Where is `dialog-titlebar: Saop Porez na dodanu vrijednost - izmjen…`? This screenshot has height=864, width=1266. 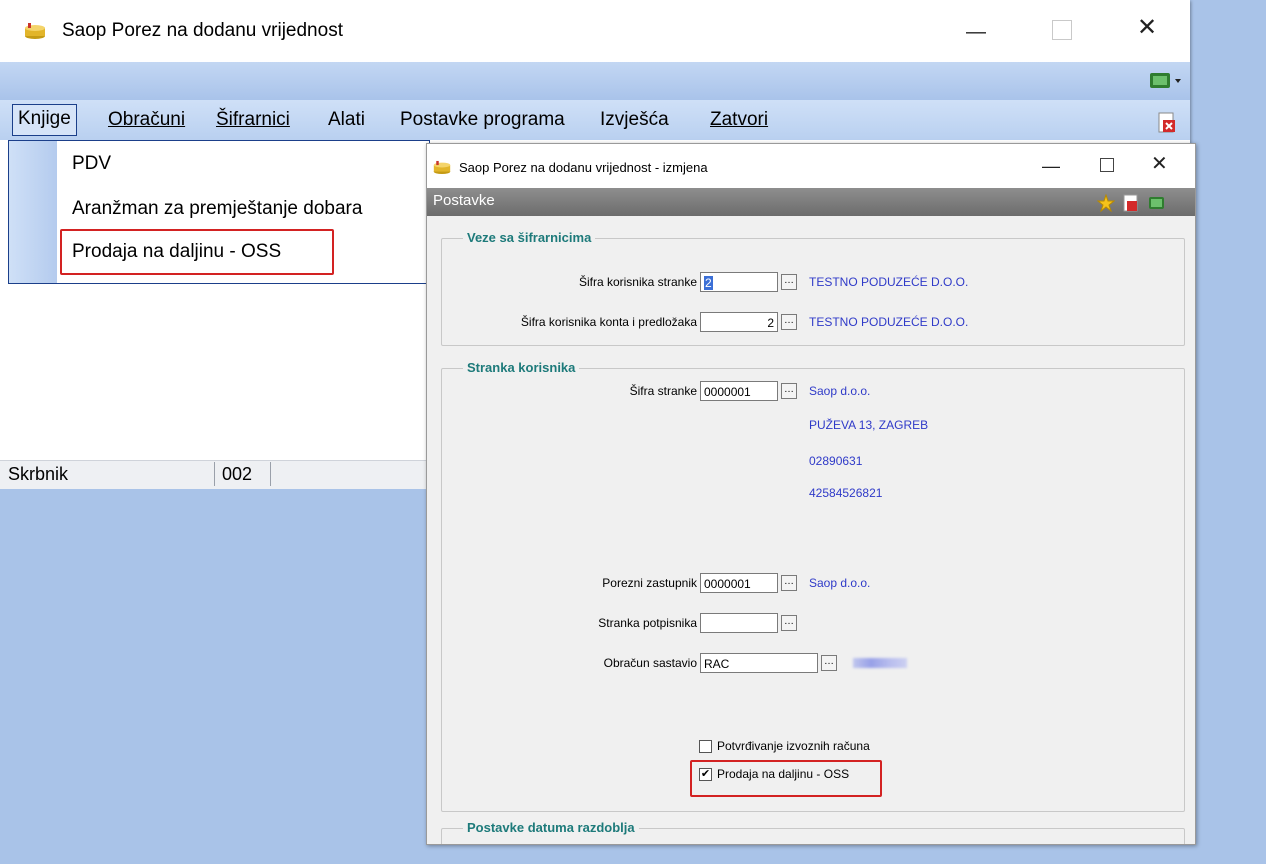 dialog-titlebar: Saop Porez na dodanu vrijednost - izmjen… is located at coordinates (811, 166).